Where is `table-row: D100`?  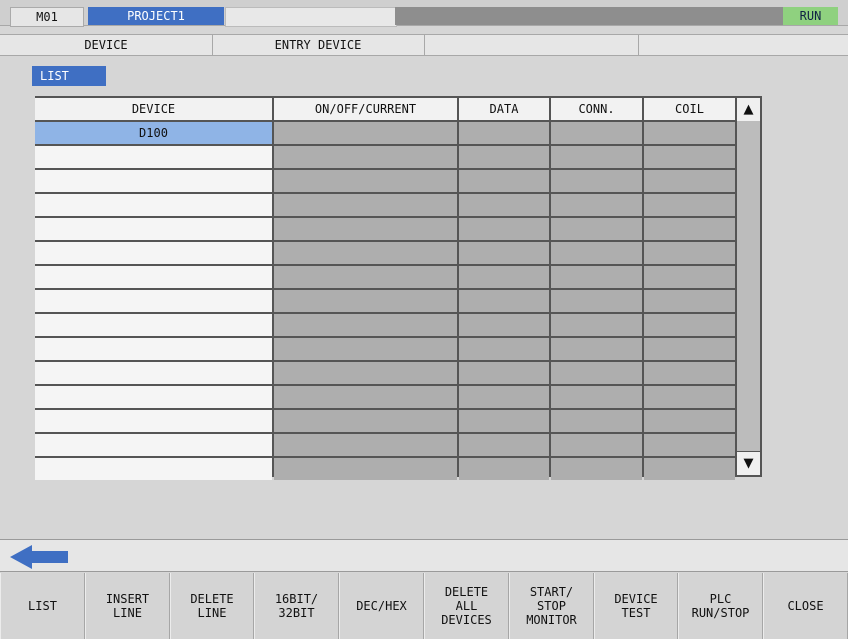 table-row: D100 is located at coordinates (385, 133).